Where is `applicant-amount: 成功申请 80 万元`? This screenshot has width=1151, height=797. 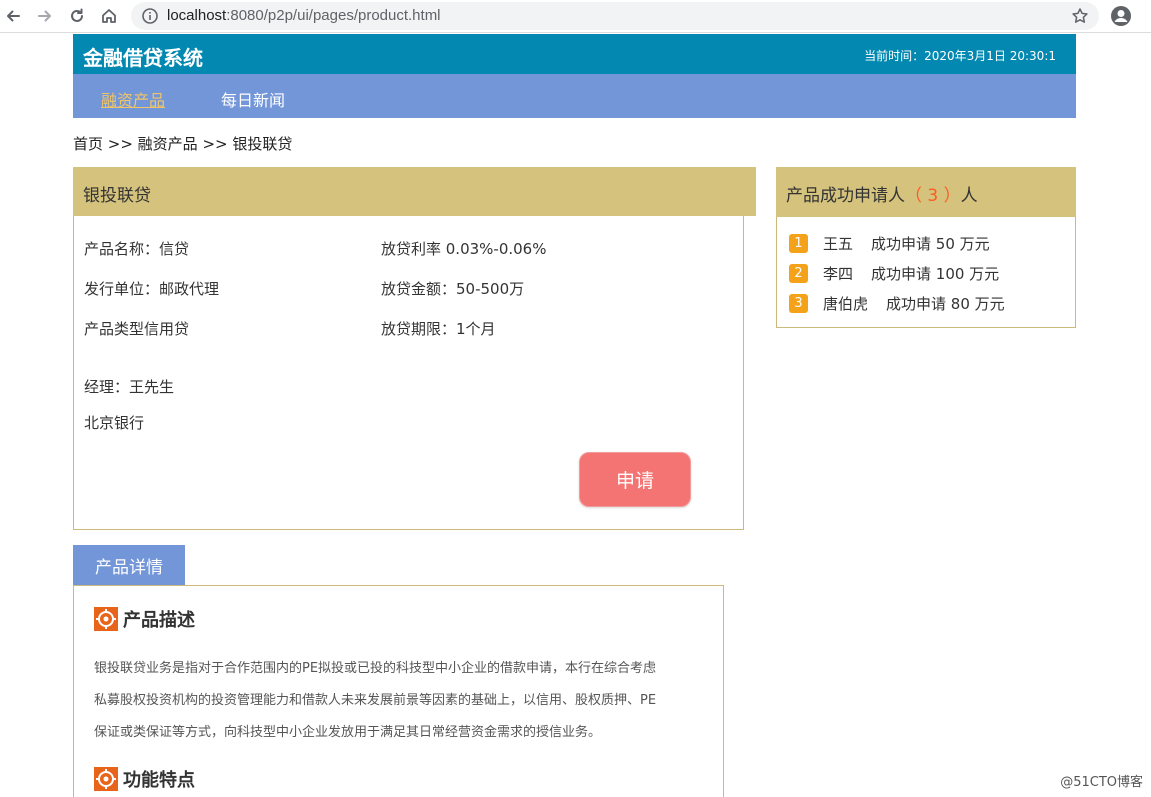
applicant-amount: 成功申请 80 万元 is located at coordinates (945, 303).